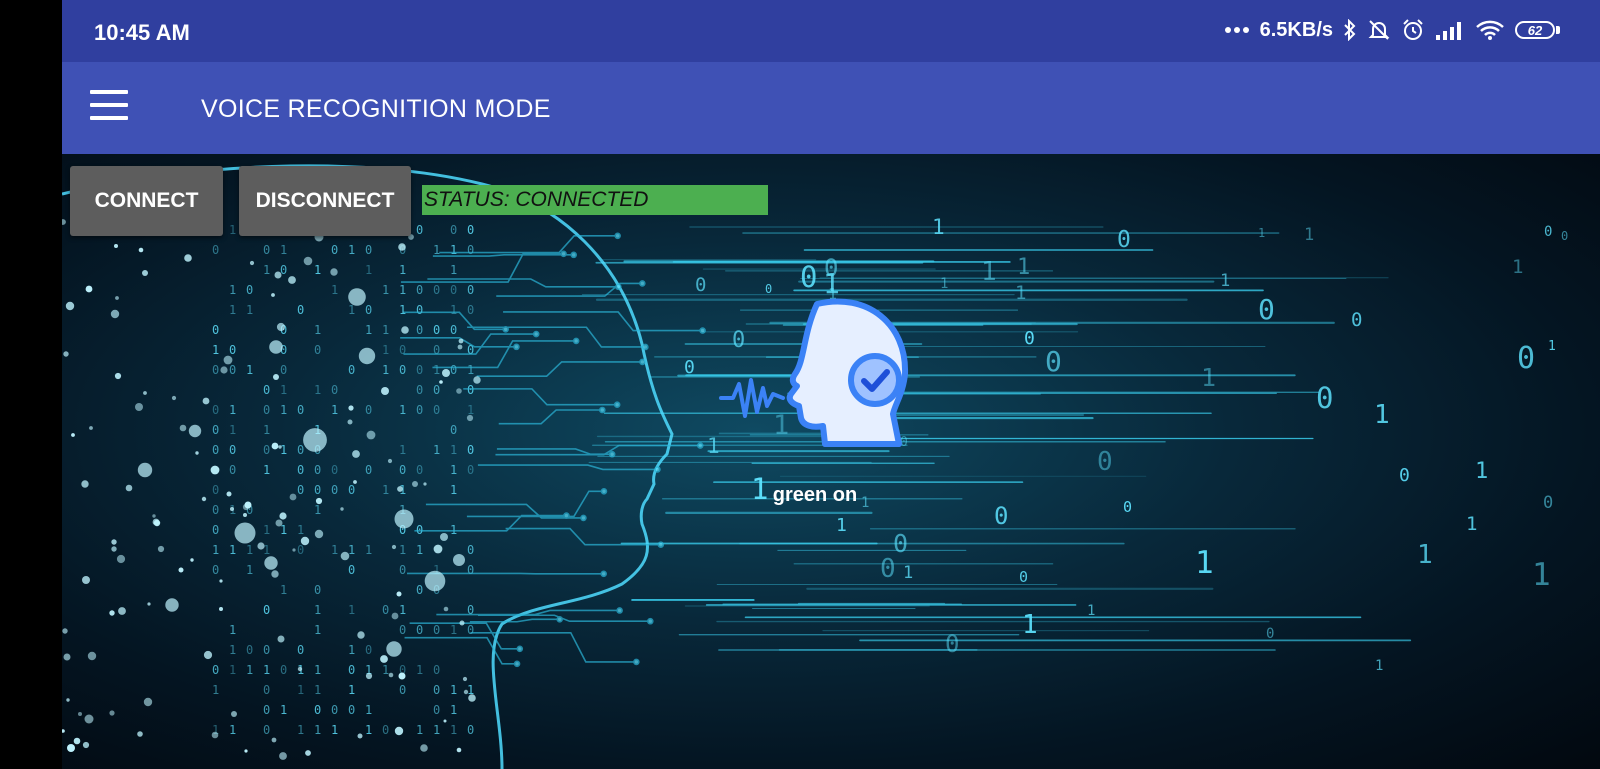  I want to click on recognized-speech-text: green on, so click(815, 495).